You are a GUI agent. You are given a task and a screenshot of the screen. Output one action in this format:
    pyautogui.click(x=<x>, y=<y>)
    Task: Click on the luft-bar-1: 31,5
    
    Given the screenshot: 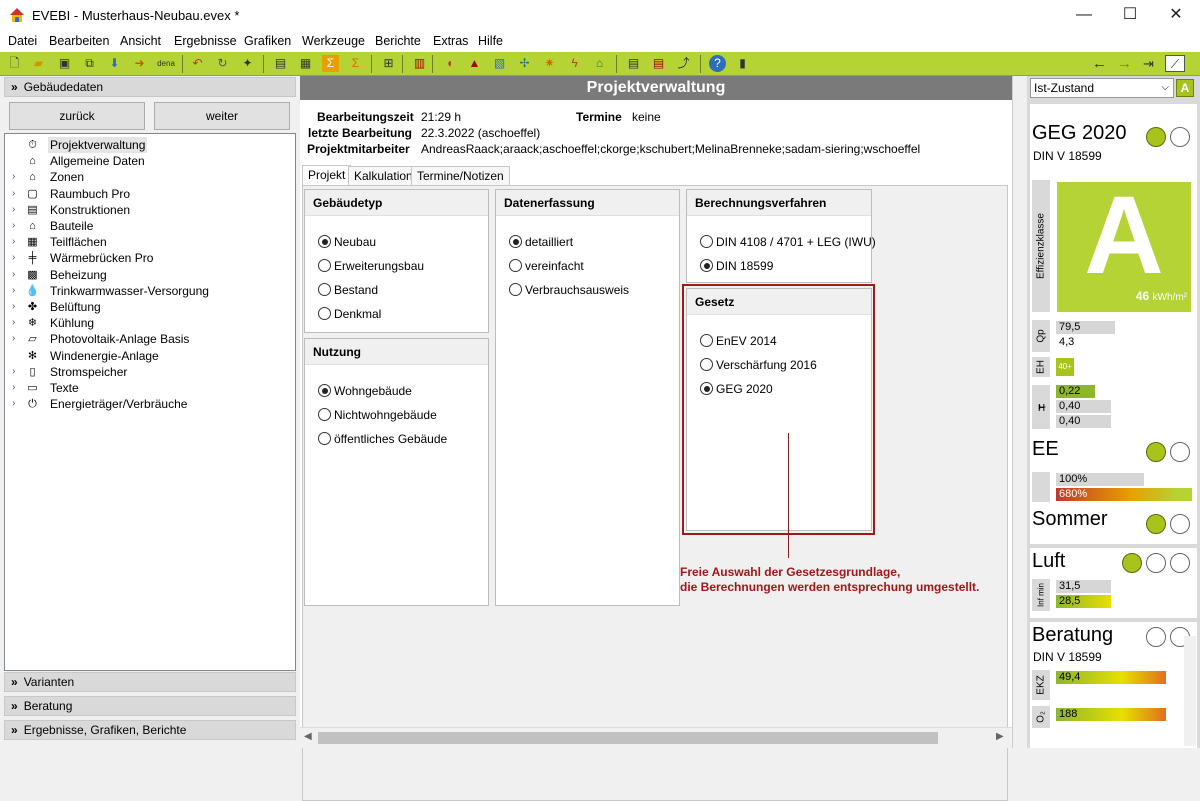 What is the action you would take?
    pyautogui.click(x=1083, y=586)
    